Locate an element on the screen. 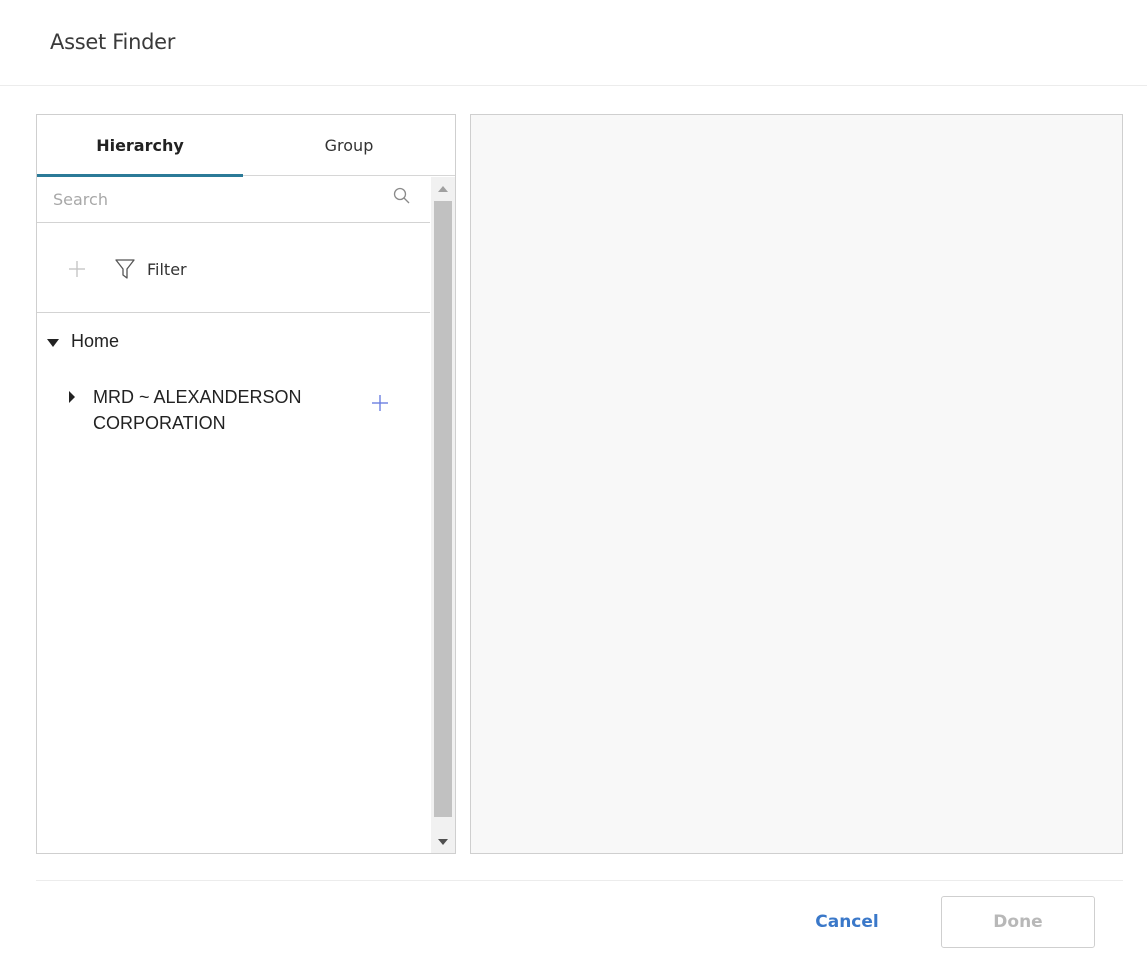  arrow-up-icon is located at coordinates (443, 188).